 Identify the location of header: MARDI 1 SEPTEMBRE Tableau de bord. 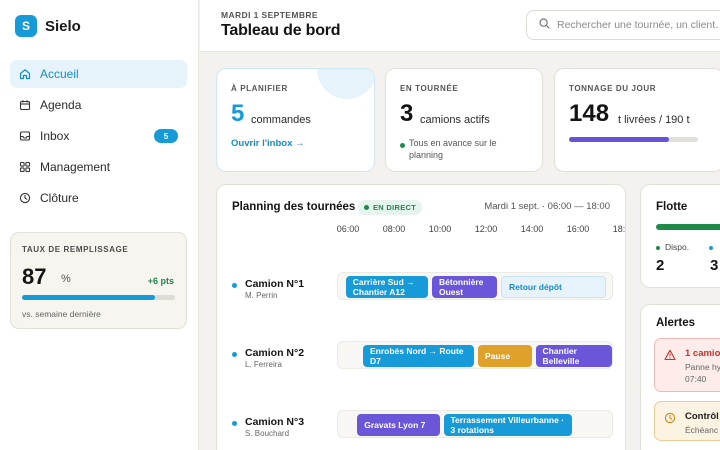
(460, 26).